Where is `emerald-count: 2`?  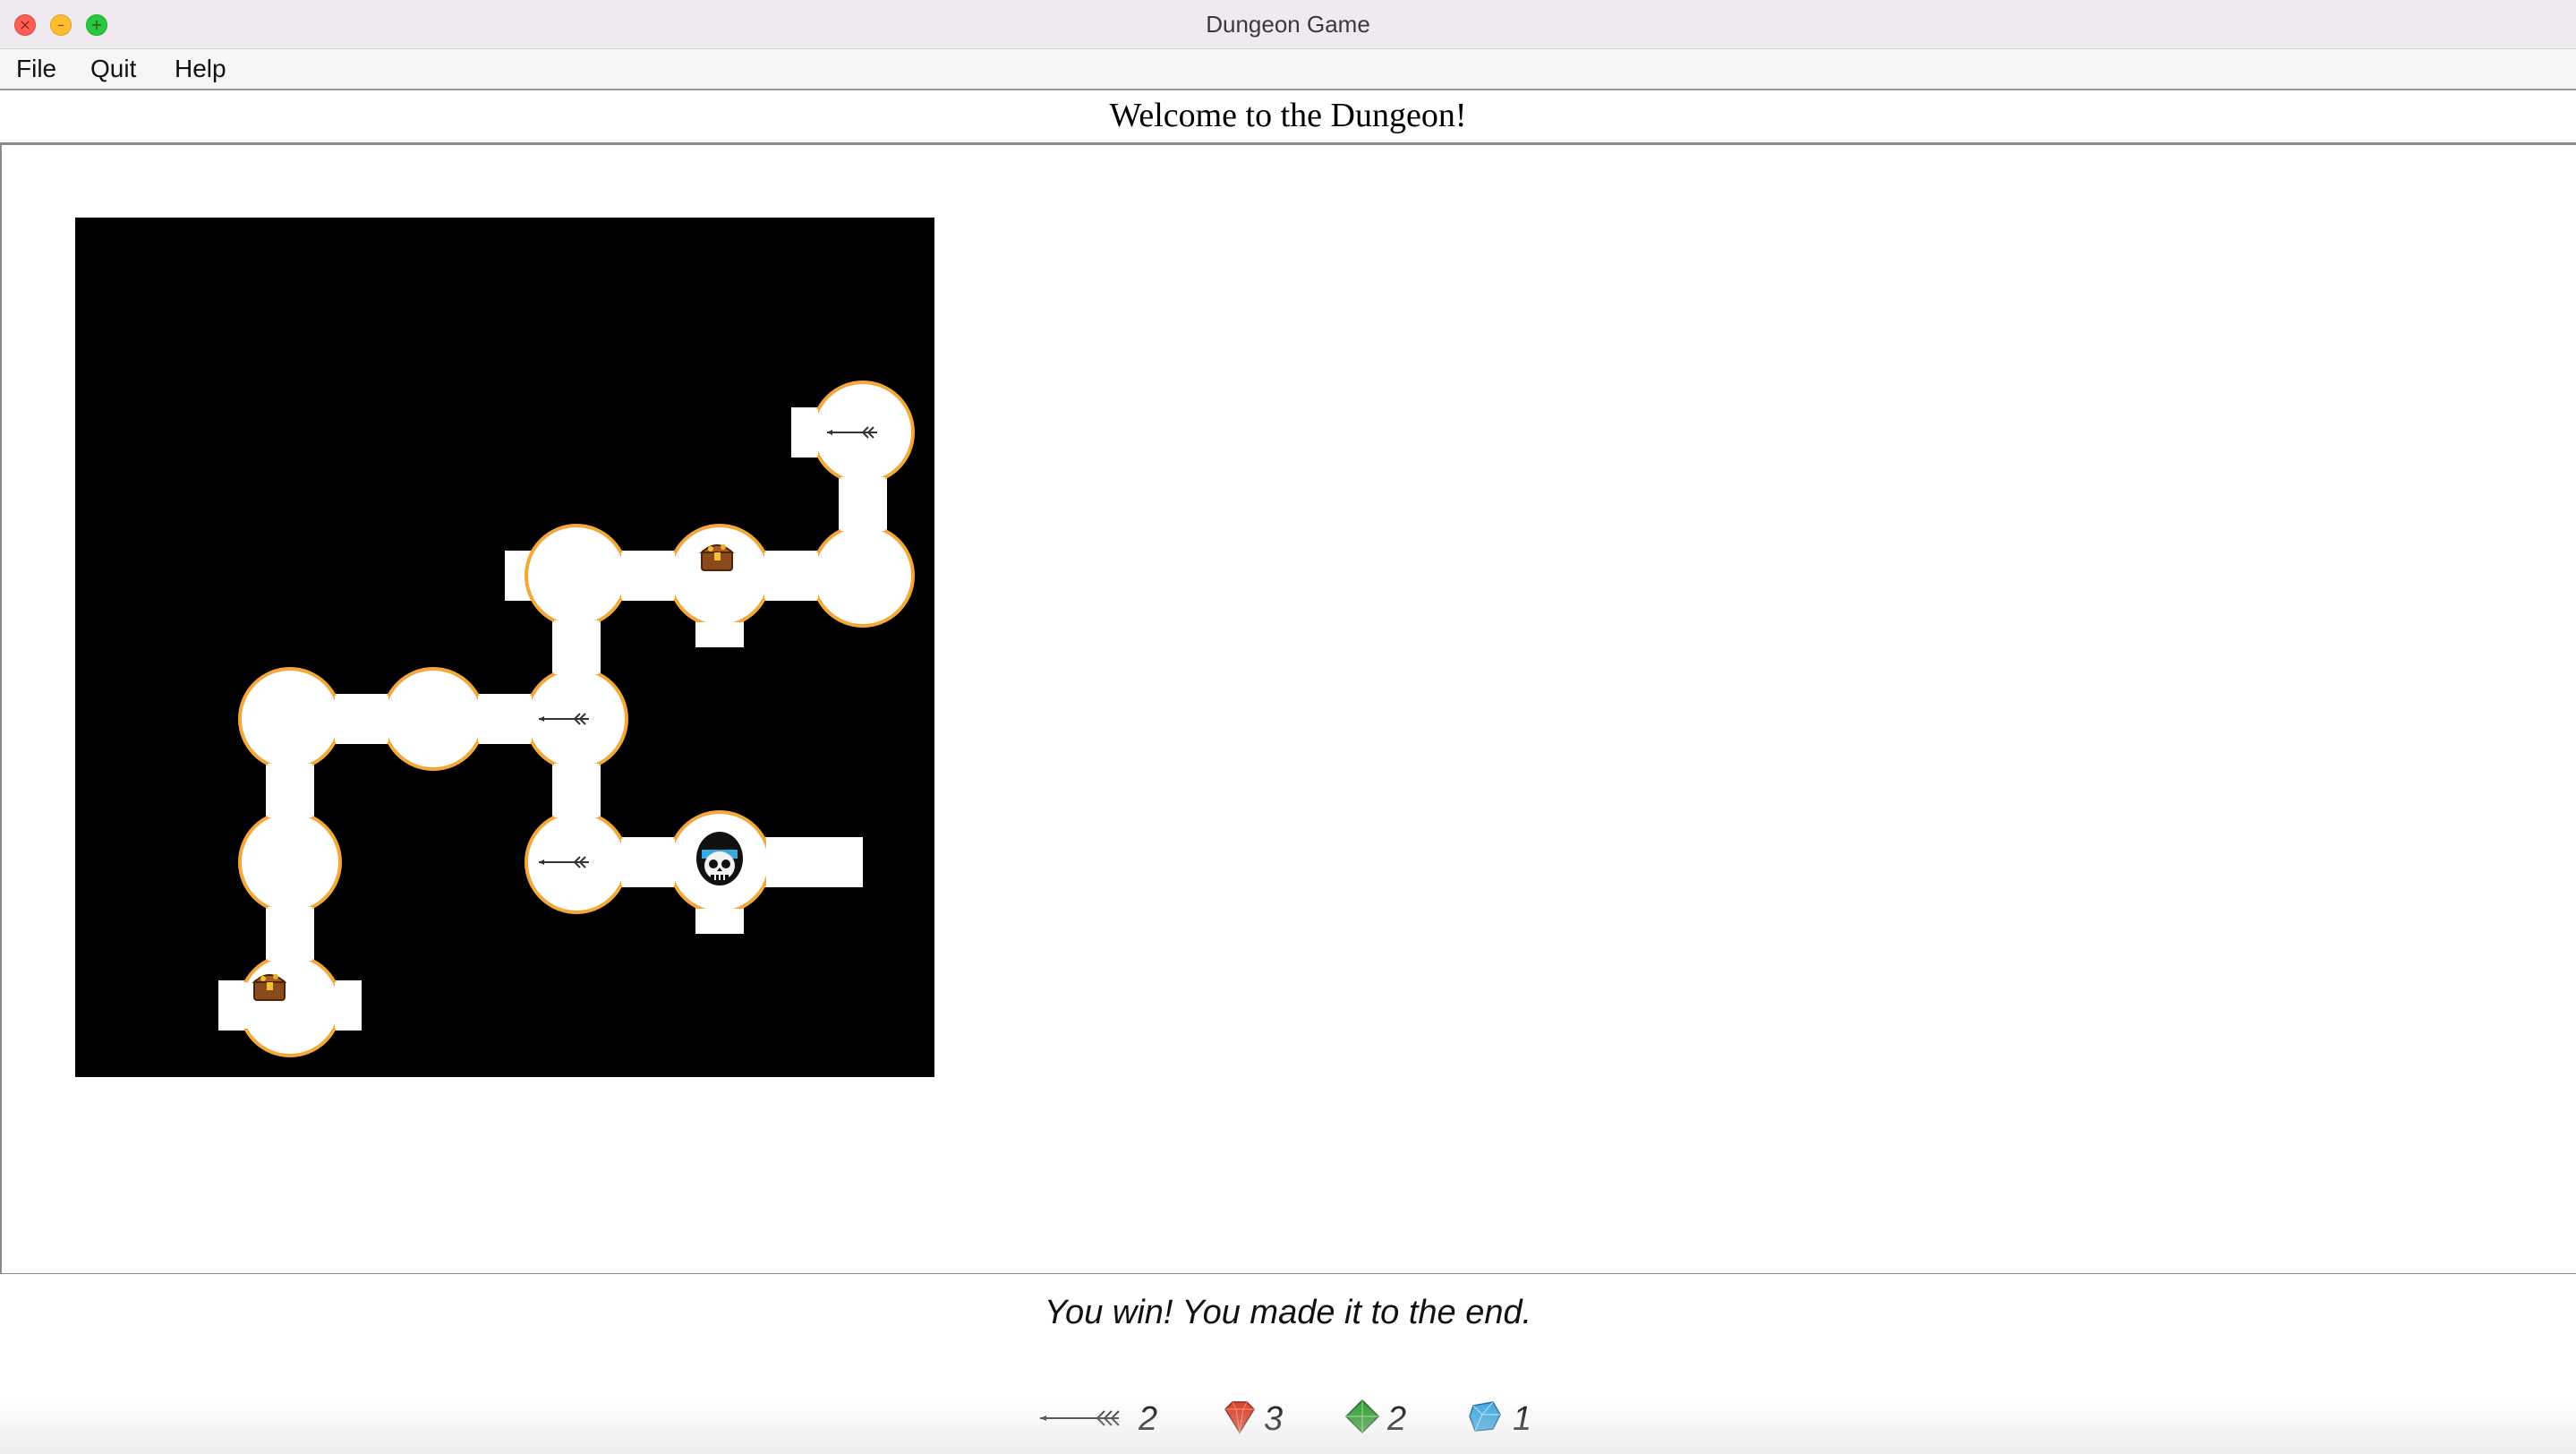
emerald-count: 2 is located at coordinates (1397, 1419).